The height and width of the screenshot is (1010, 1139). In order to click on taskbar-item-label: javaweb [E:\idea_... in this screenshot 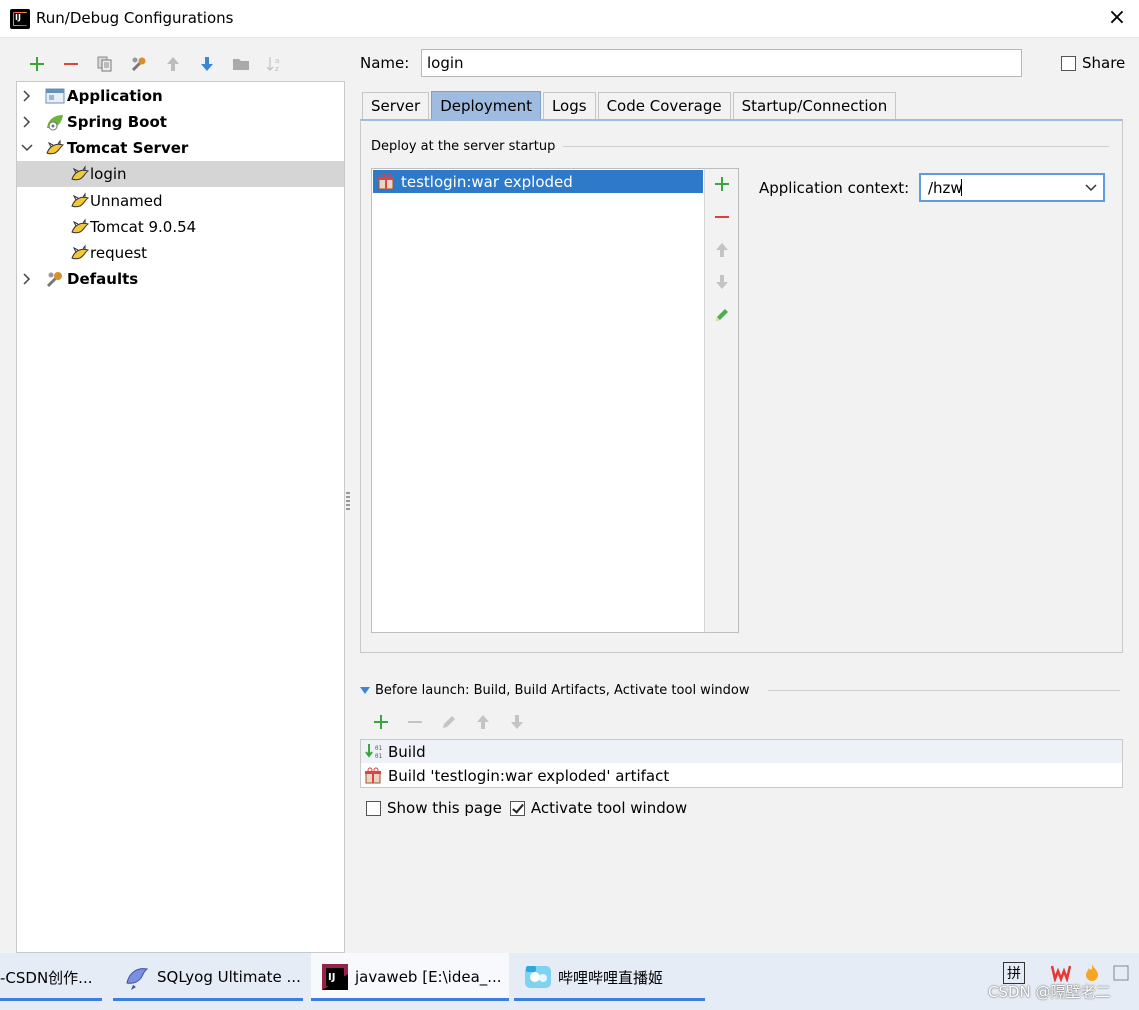, I will do `click(428, 977)`.